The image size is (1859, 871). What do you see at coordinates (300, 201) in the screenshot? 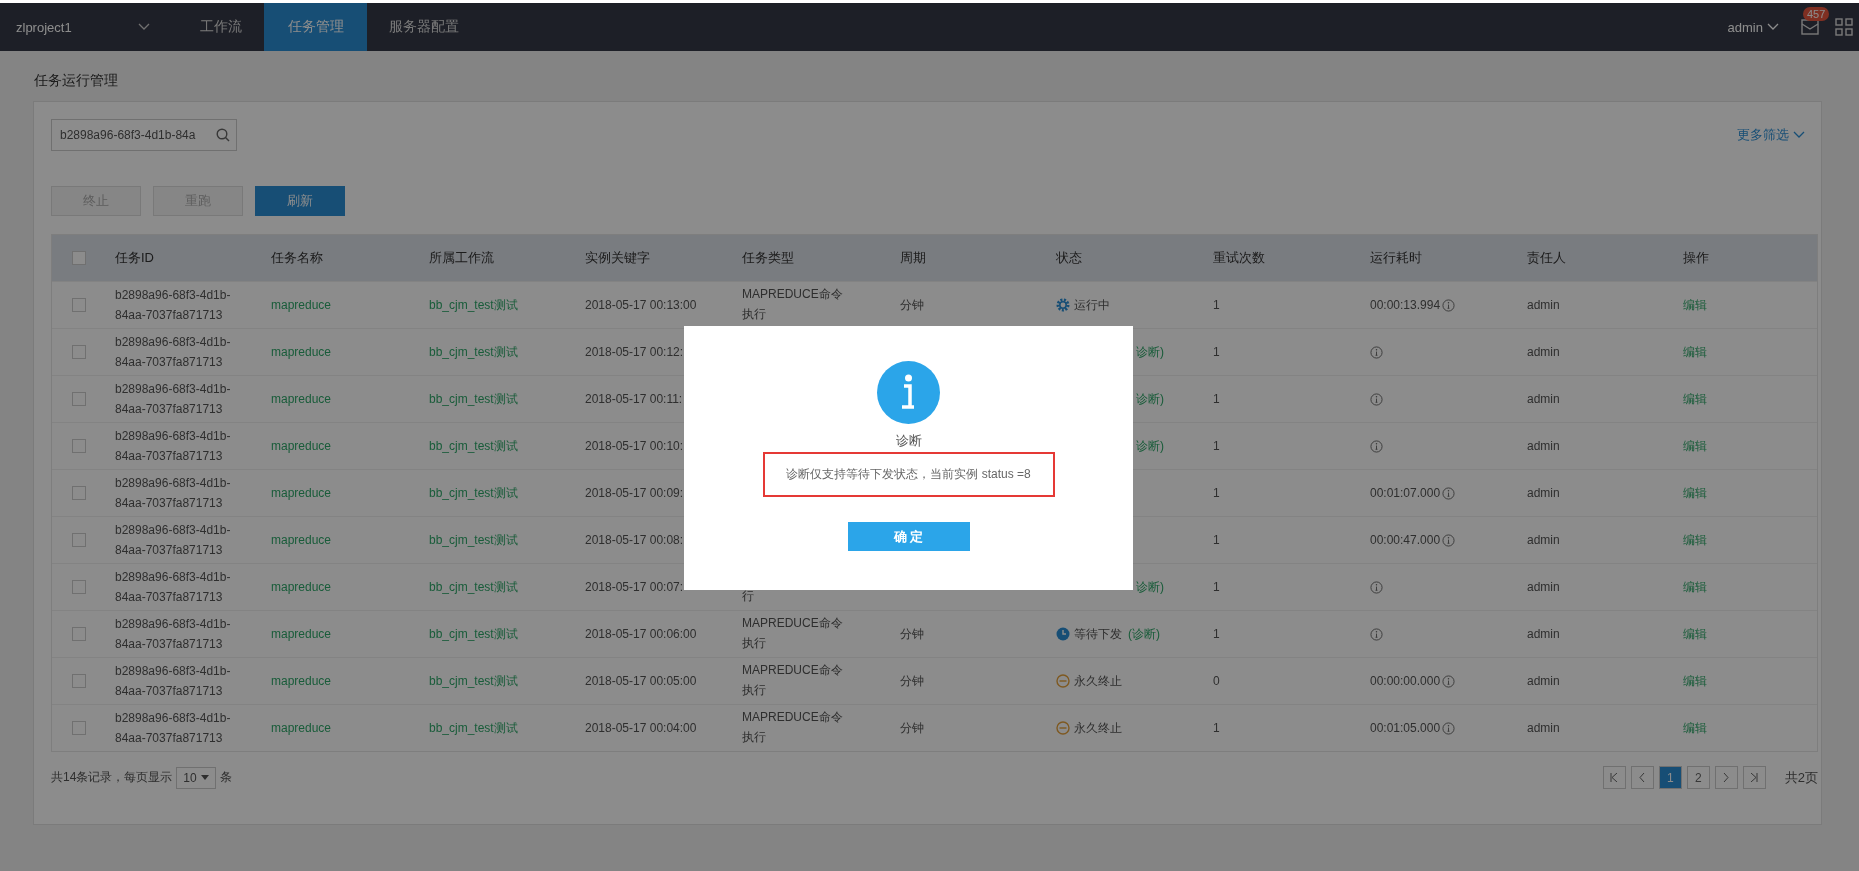
I see `action-button: 刷新` at bounding box center [300, 201].